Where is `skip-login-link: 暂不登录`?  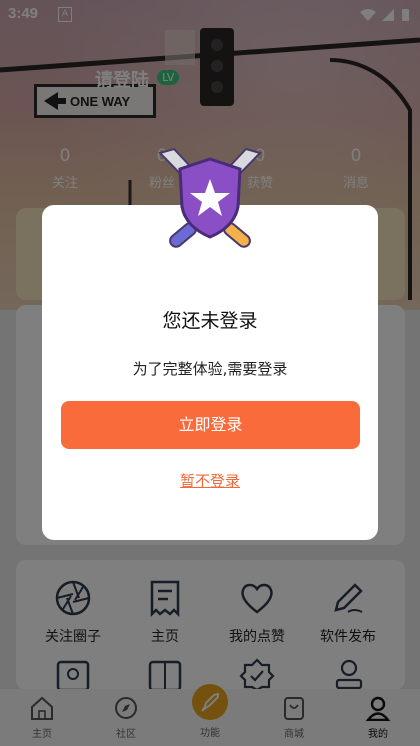 skip-login-link: 暂不登录 is located at coordinates (210, 480).